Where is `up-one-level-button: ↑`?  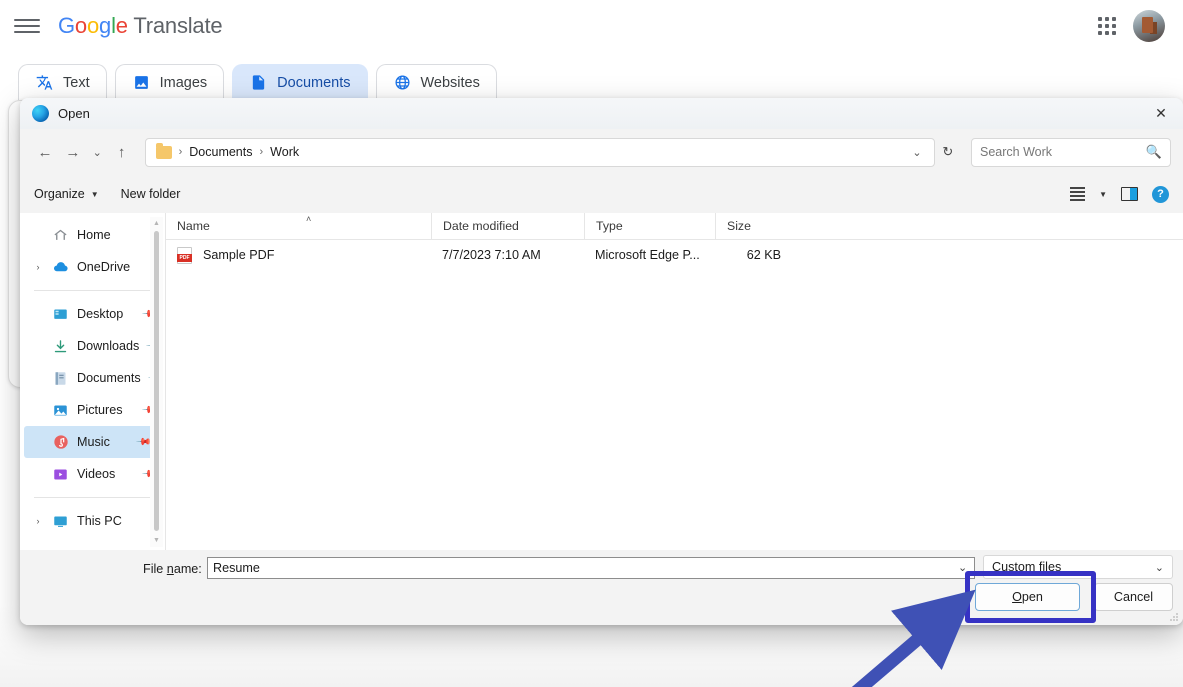
up-one-level-button: ↑ is located at coordinates (122, 152).